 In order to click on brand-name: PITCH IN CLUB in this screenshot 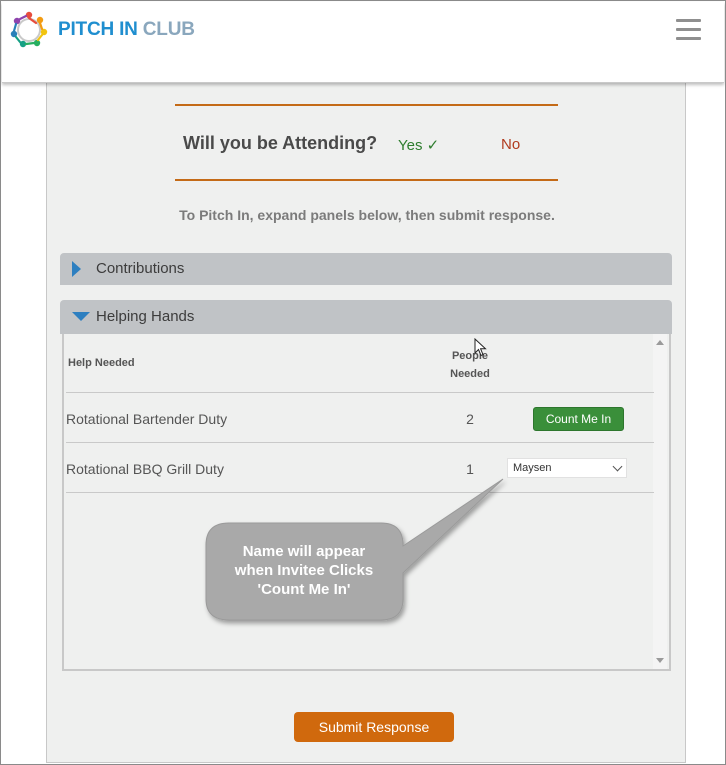, I will do `click(126, 30)`.